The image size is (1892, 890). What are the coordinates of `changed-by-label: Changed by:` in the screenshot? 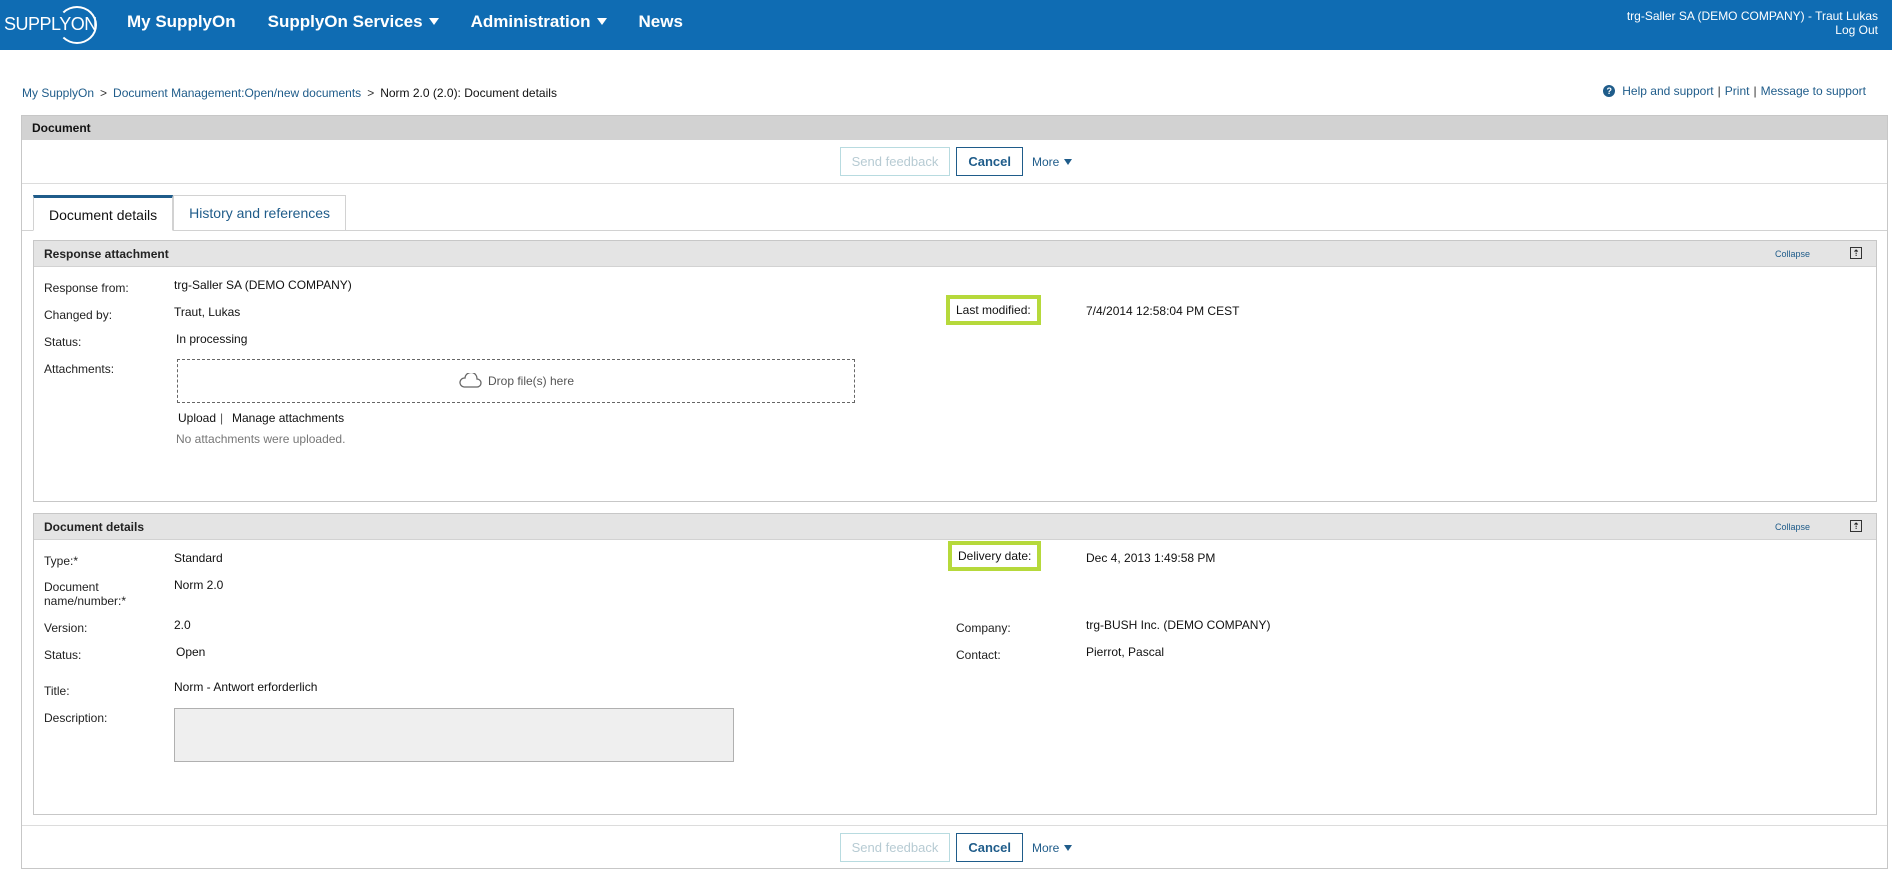 It's located at (78, 315).